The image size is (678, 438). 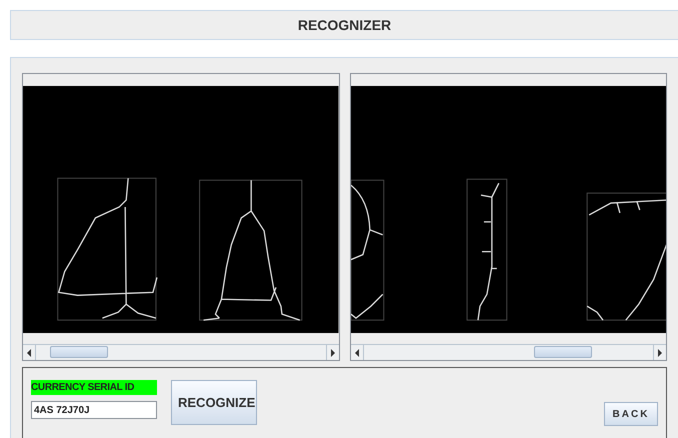 I want to click on serial-input-field: 4AS 72J70J, so click(x=94, y=410).